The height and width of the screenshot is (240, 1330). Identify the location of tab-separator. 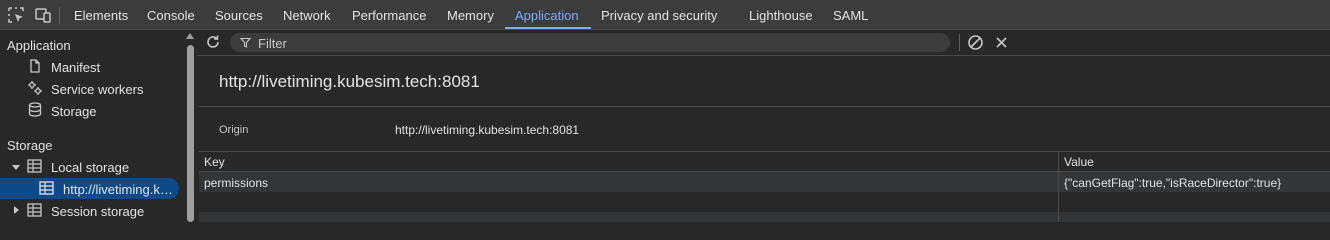
(59, 15).